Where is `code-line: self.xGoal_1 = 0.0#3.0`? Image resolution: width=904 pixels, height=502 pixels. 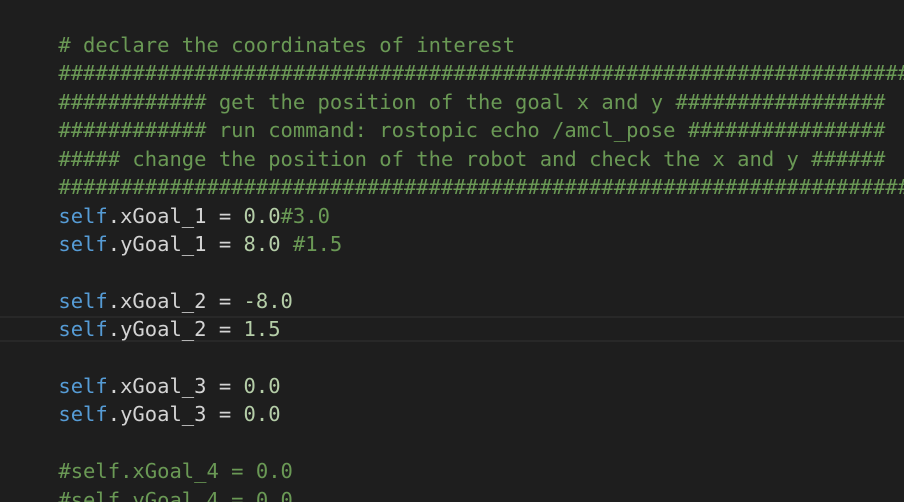 code-line: self.xGoal_1 = 0.0#3.0 is located at coordinates (169, 201).